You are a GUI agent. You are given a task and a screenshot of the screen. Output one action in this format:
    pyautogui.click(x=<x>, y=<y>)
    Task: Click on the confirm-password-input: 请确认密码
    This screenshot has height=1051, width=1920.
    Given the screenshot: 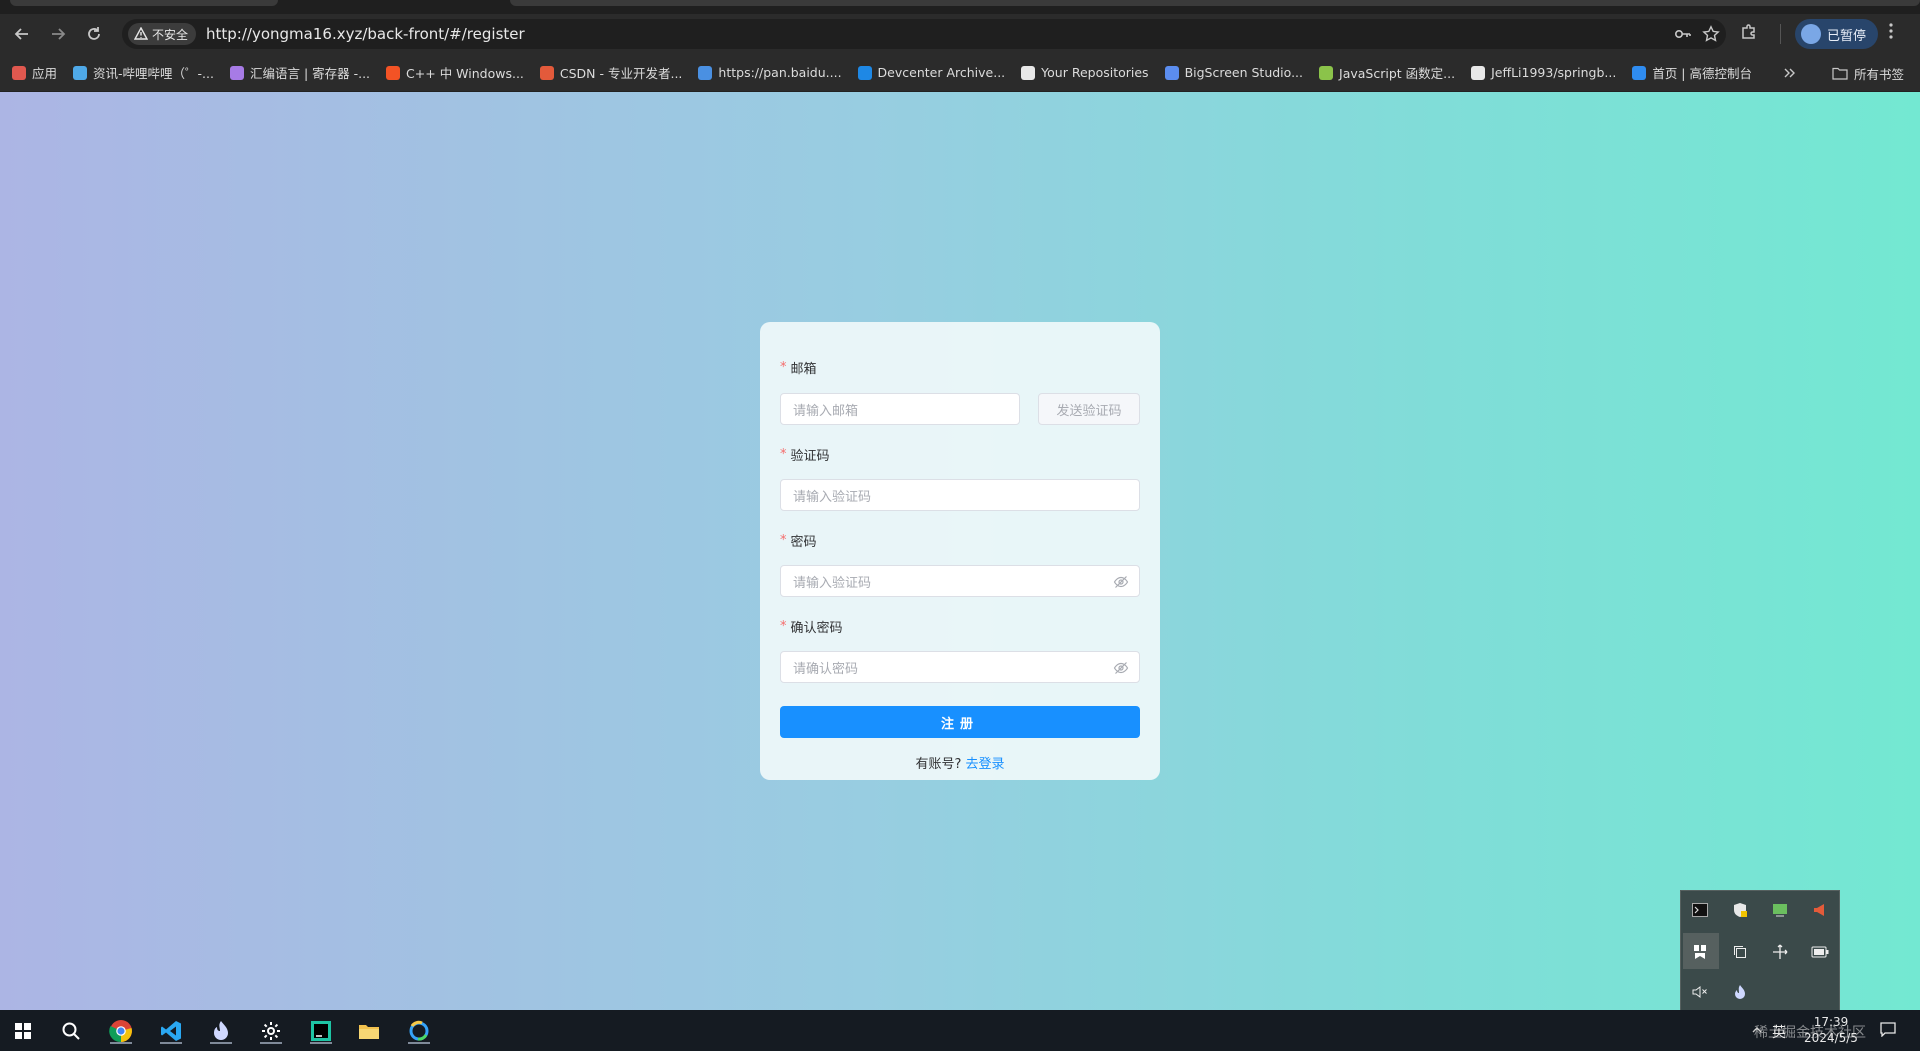 What is the action you would take?
    pyautogui.click(x=960, y=667)
    